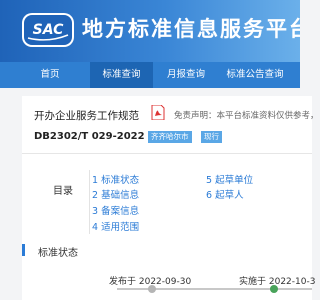  I want to click on toc-item-drafters: 6 起草人, so click(225, 194).